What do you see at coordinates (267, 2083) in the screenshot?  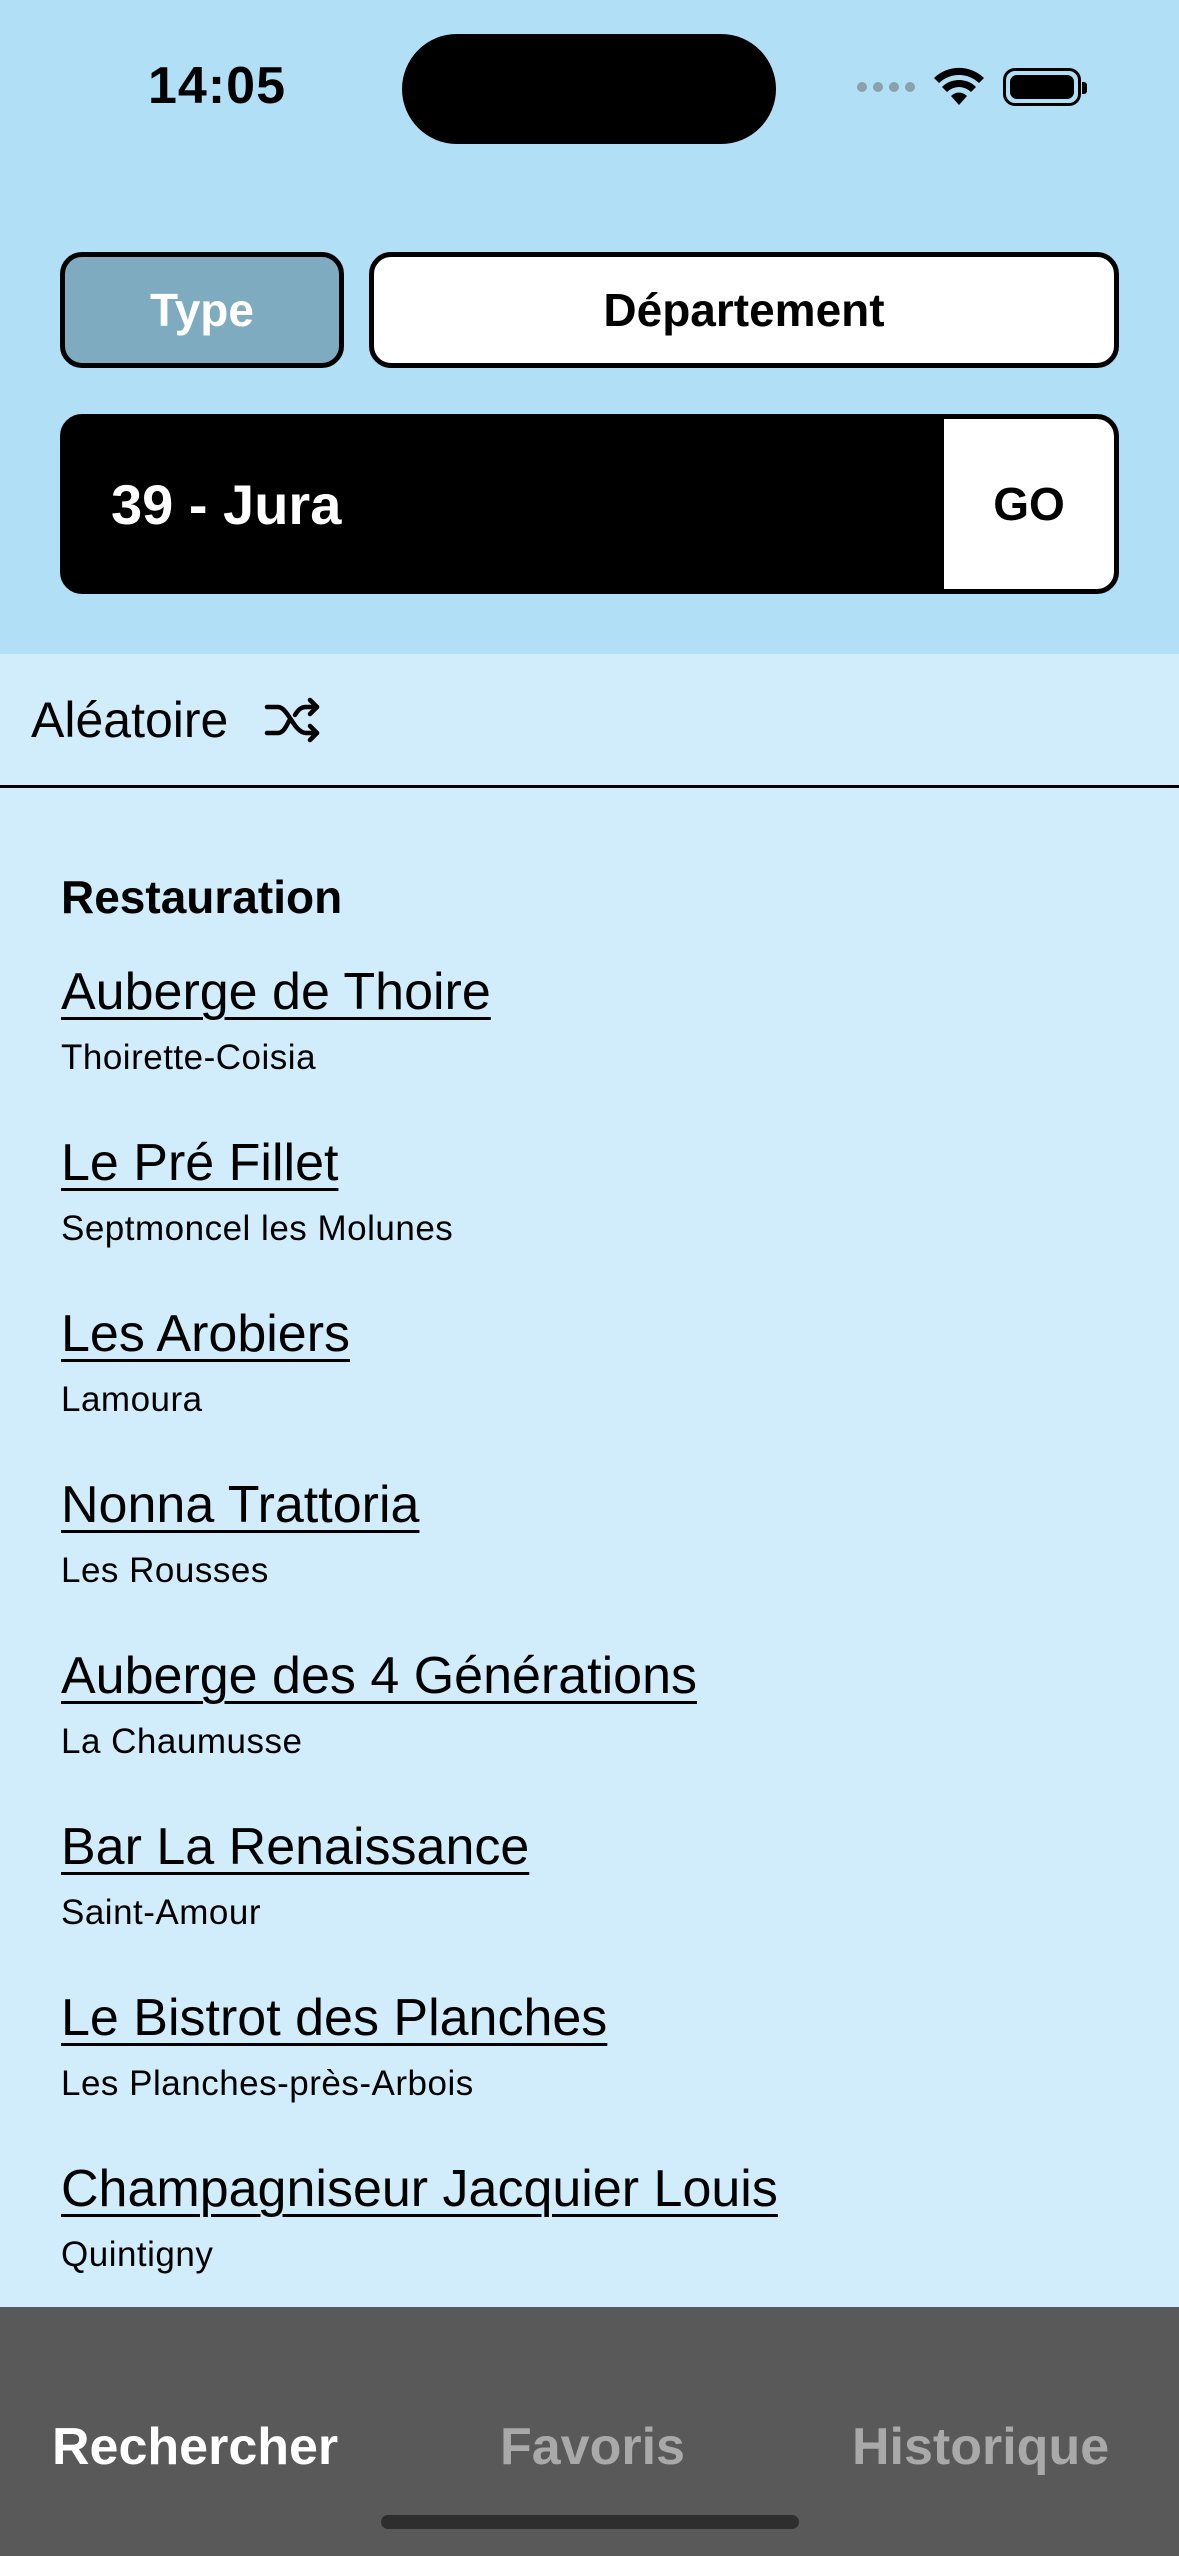 I see `restaurant-city: Les Planches-près-Arbois` at bounding box center [267, 2083].